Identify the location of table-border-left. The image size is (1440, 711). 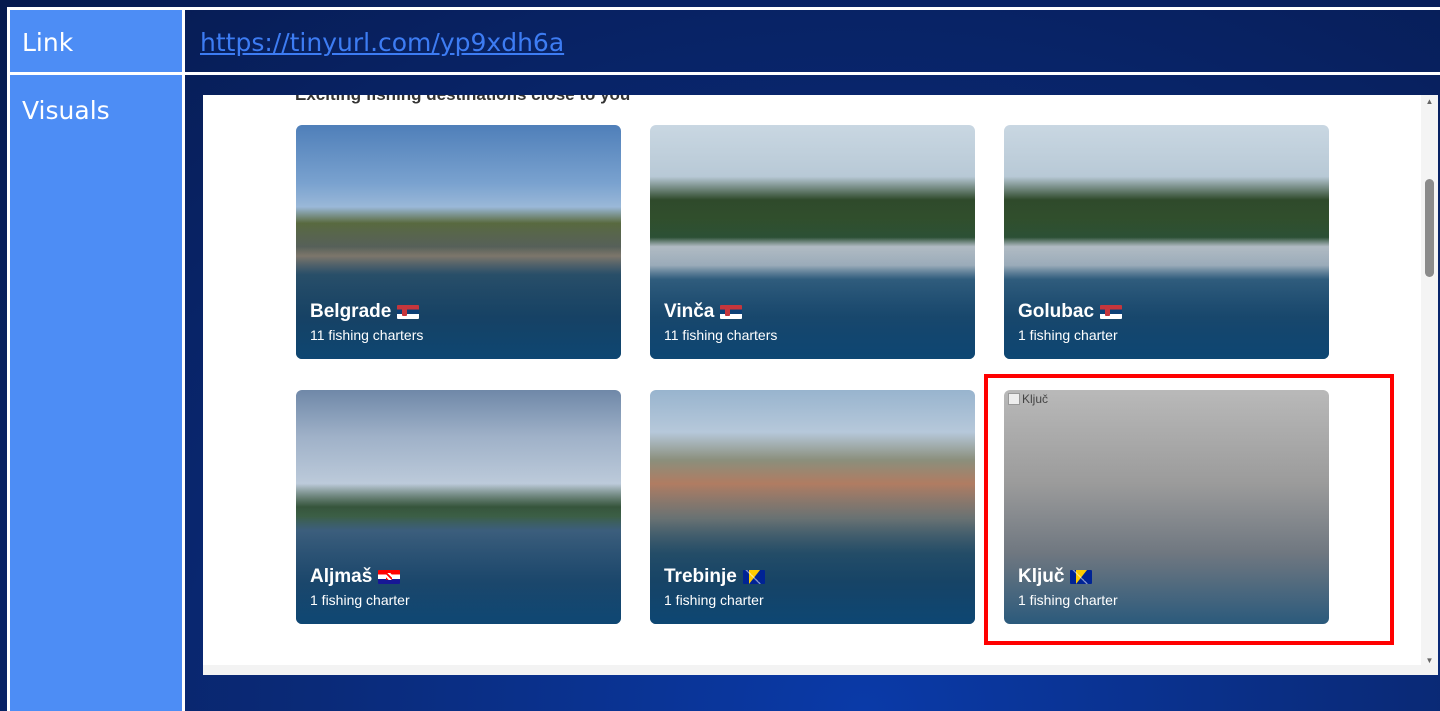
(8, 359).